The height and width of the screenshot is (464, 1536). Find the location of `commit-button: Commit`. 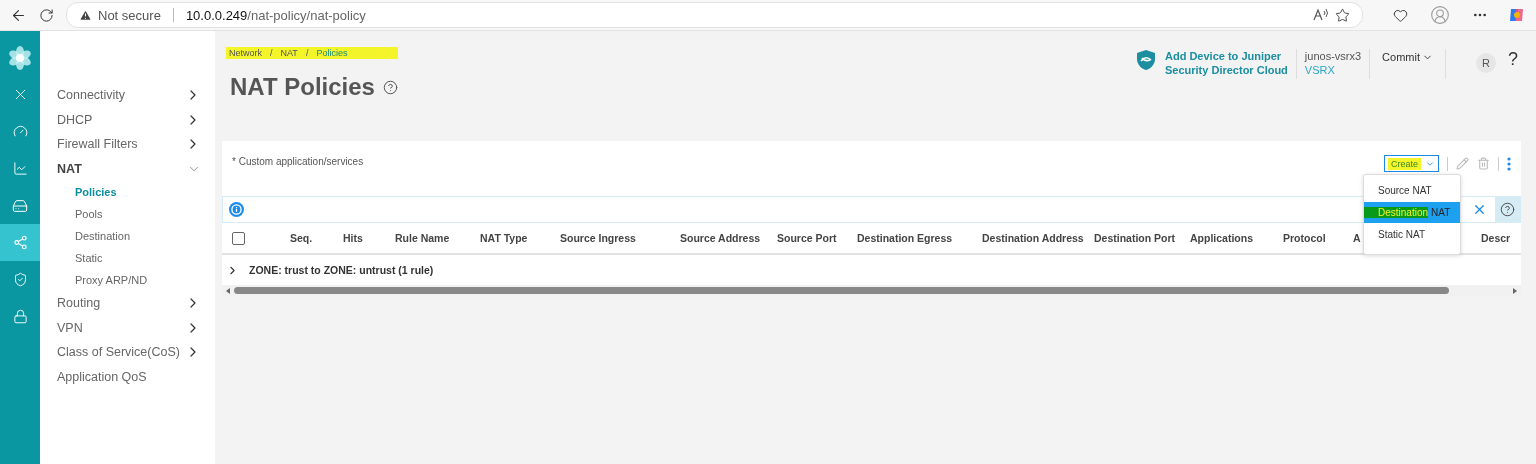

commit-button: Commit is located at coordinates (1407, 57).